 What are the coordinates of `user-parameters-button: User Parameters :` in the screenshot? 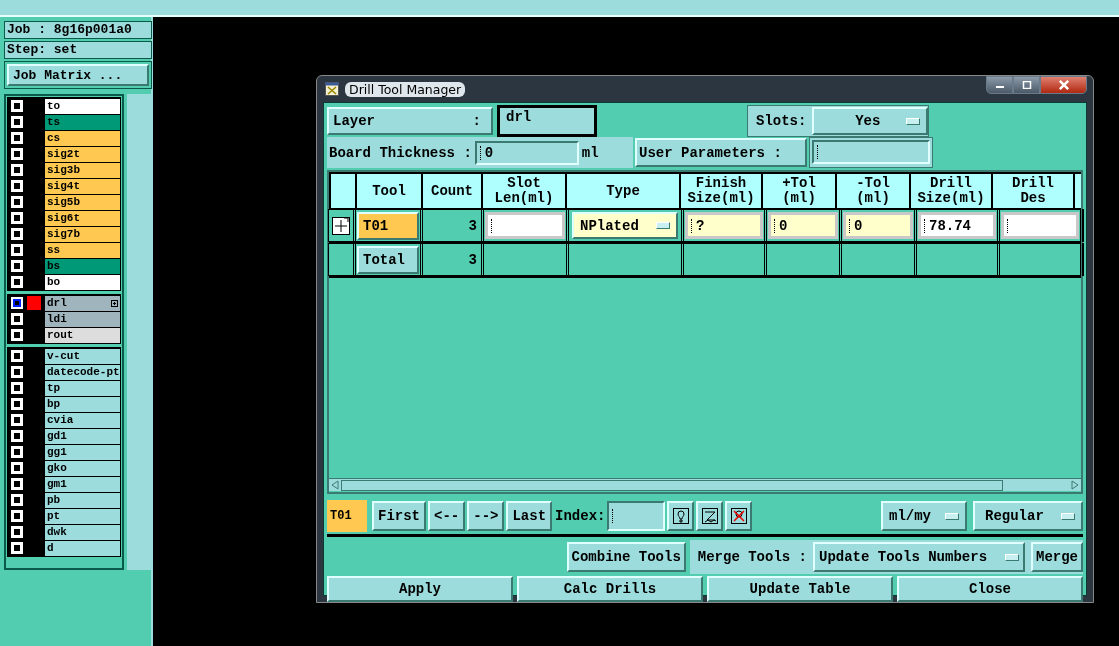 It's located at (721, 152).